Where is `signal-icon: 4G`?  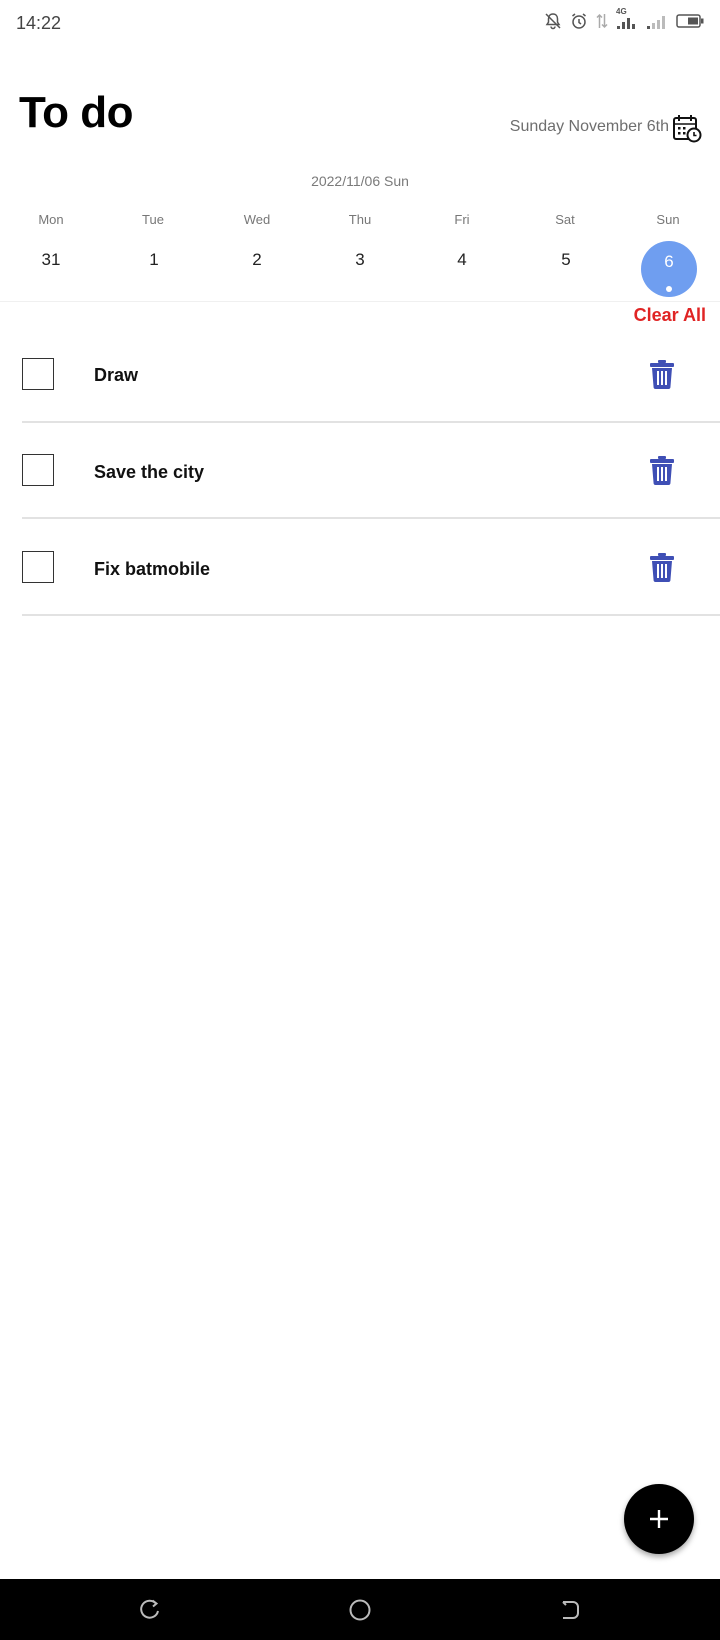
signal-icon: 4G is located at coordinates (627, 18).